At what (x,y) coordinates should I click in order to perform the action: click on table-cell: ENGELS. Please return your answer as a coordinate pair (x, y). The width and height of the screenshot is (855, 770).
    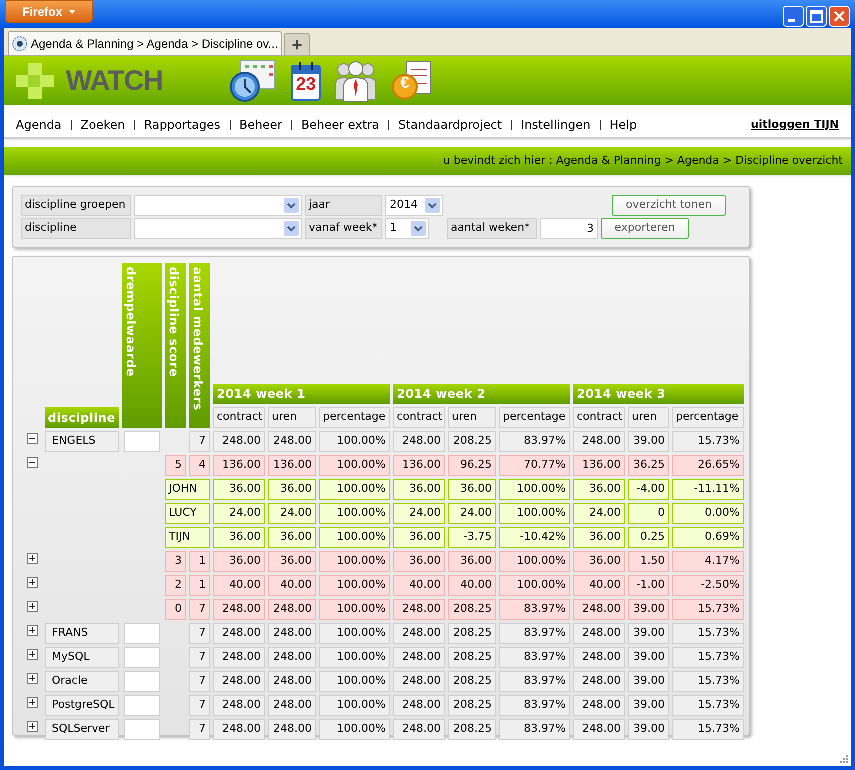
    Looking at the image, I should click on (82, 441).